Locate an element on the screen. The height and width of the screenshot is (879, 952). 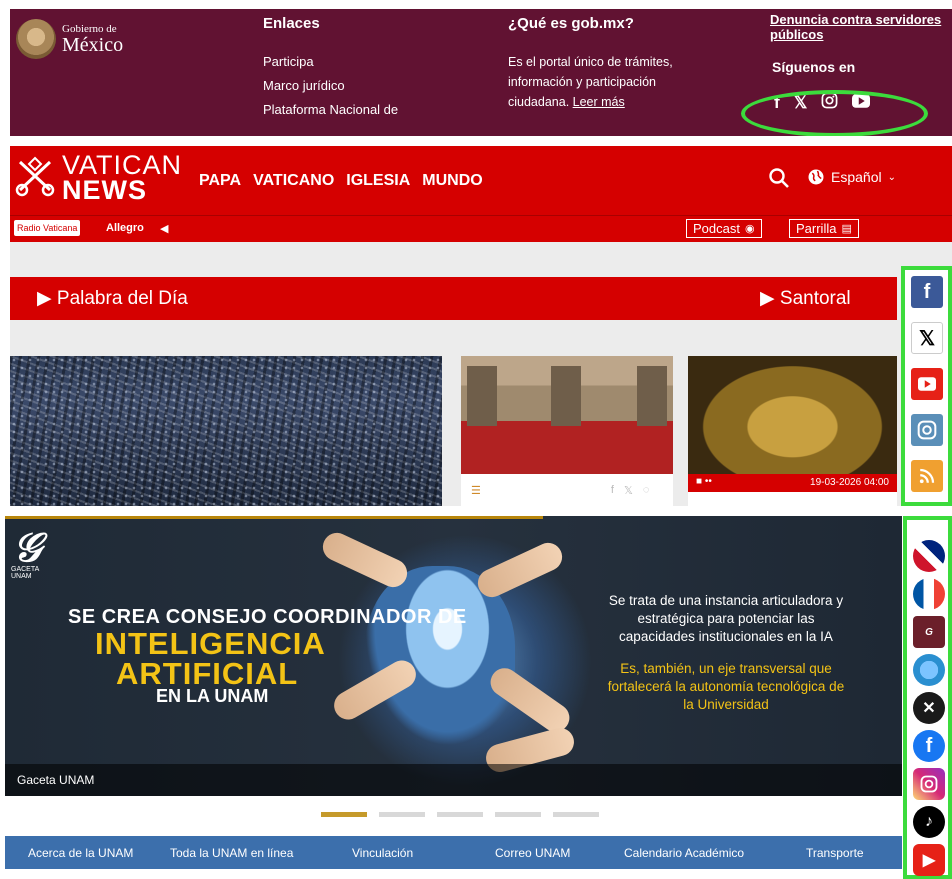
vatican-news-logo: VATICAN NEWS is located at coordinates (98, 178).